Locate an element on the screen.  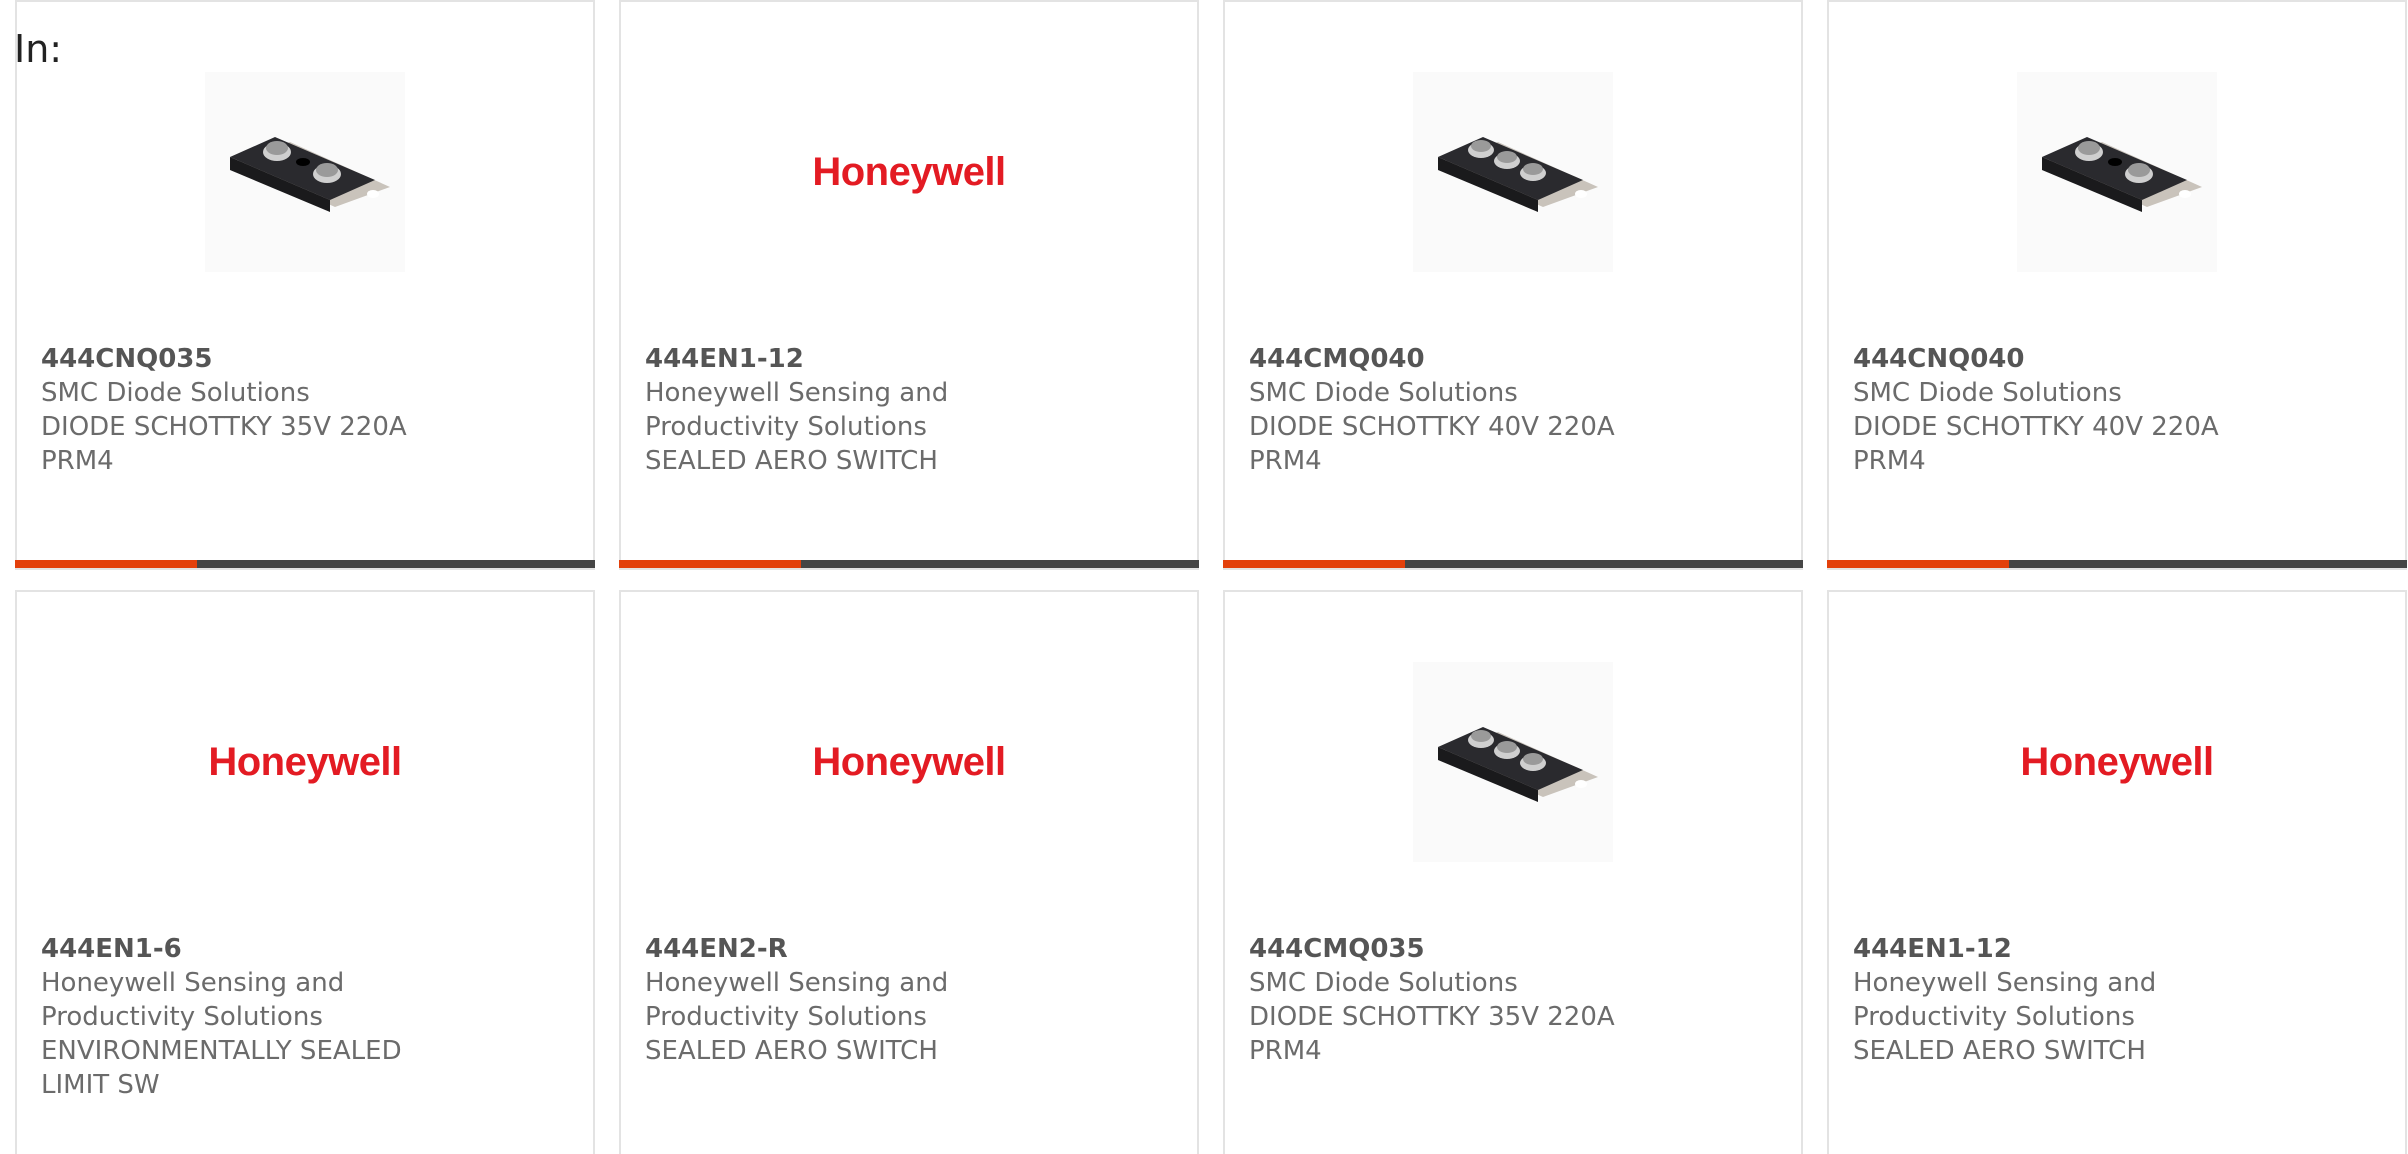
part-number: 444CMQ040 is located at coordinates (1515, 359).